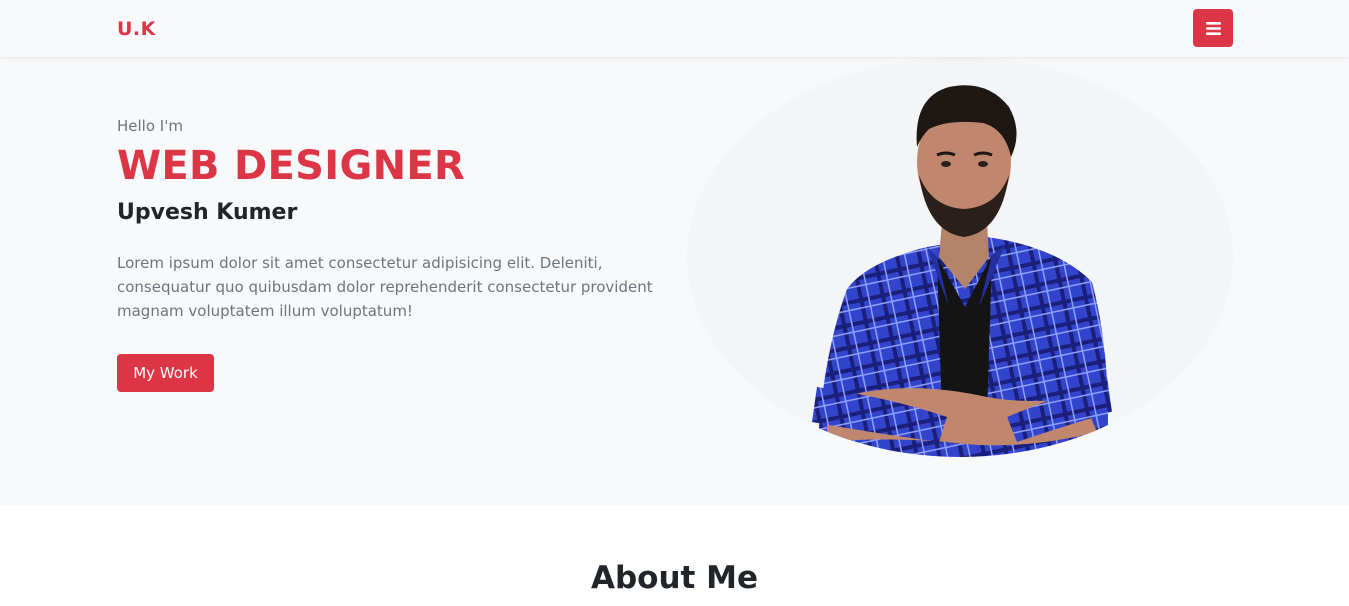 The image size is (1349, 606). Describe the element at coordinates (165, 373) in the screenshot. I see `my-work-button: My Work` at that location.